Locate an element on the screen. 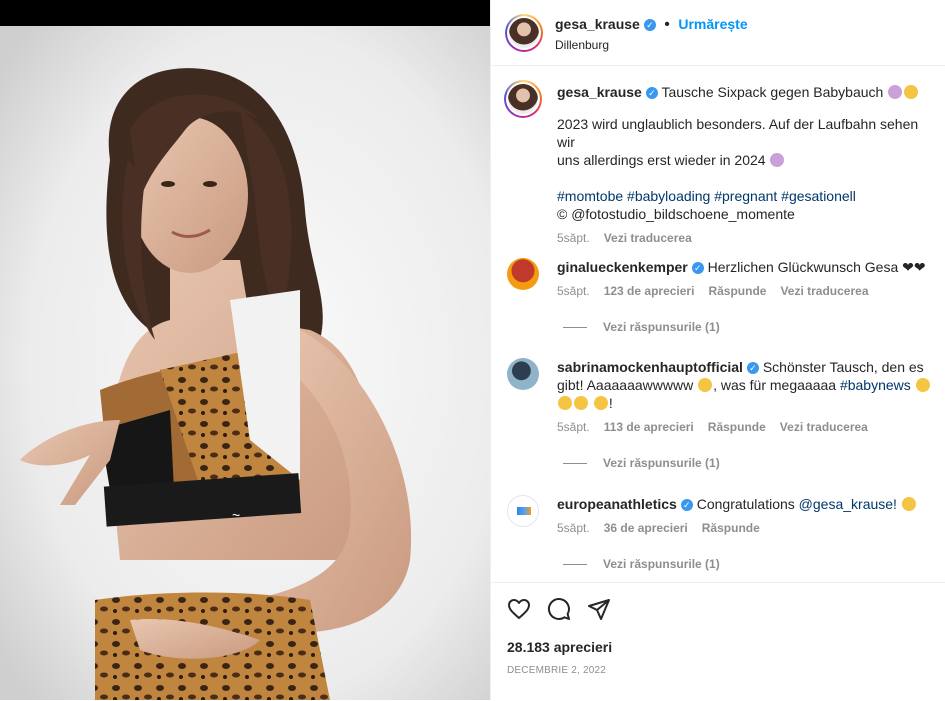 Image resolution: width=945 pixels, height=701 pixels. caption-line: uns allerdings erst wieder in 2024 is located at coordinates (661, 160).